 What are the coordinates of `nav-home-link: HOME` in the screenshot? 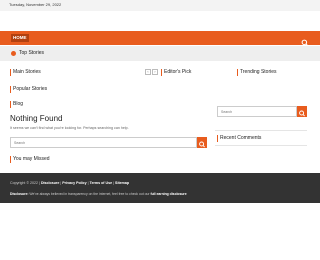 It's located at (20, 38).